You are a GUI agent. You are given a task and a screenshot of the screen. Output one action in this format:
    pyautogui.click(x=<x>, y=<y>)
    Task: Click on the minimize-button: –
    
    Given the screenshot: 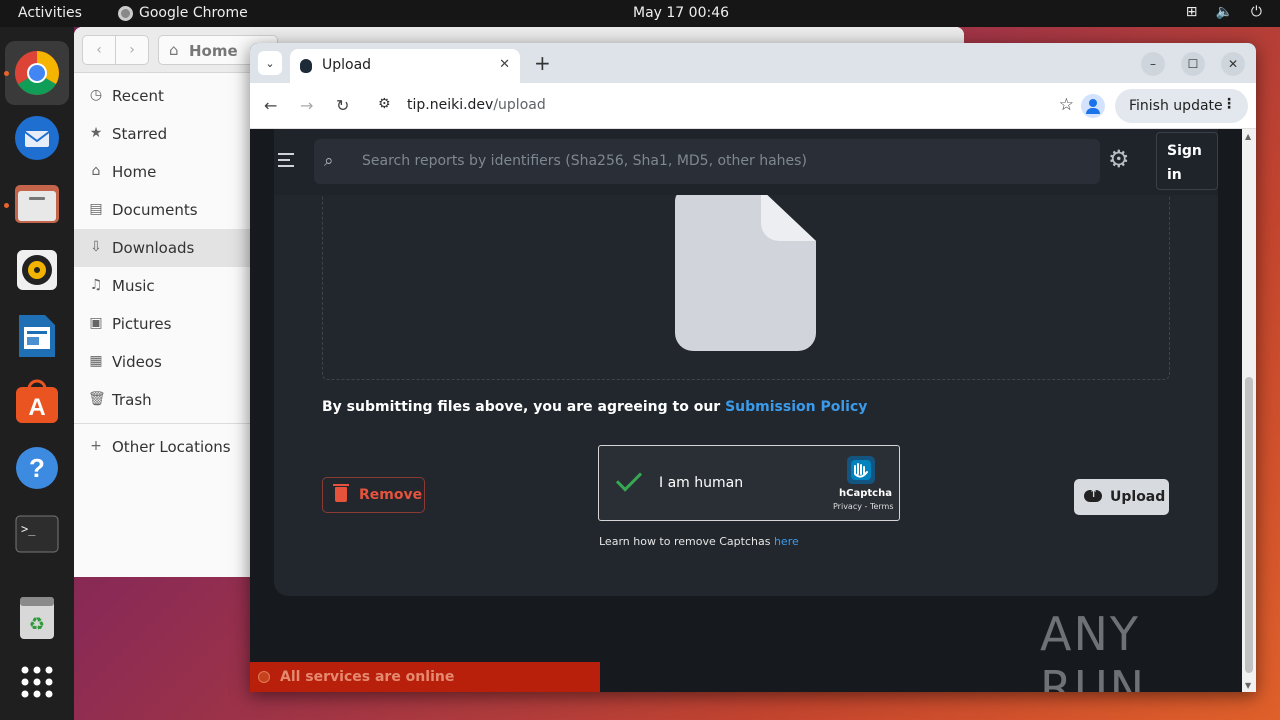 What is the action you would take?
    pyautogui.click(x=1153, y=64)
    